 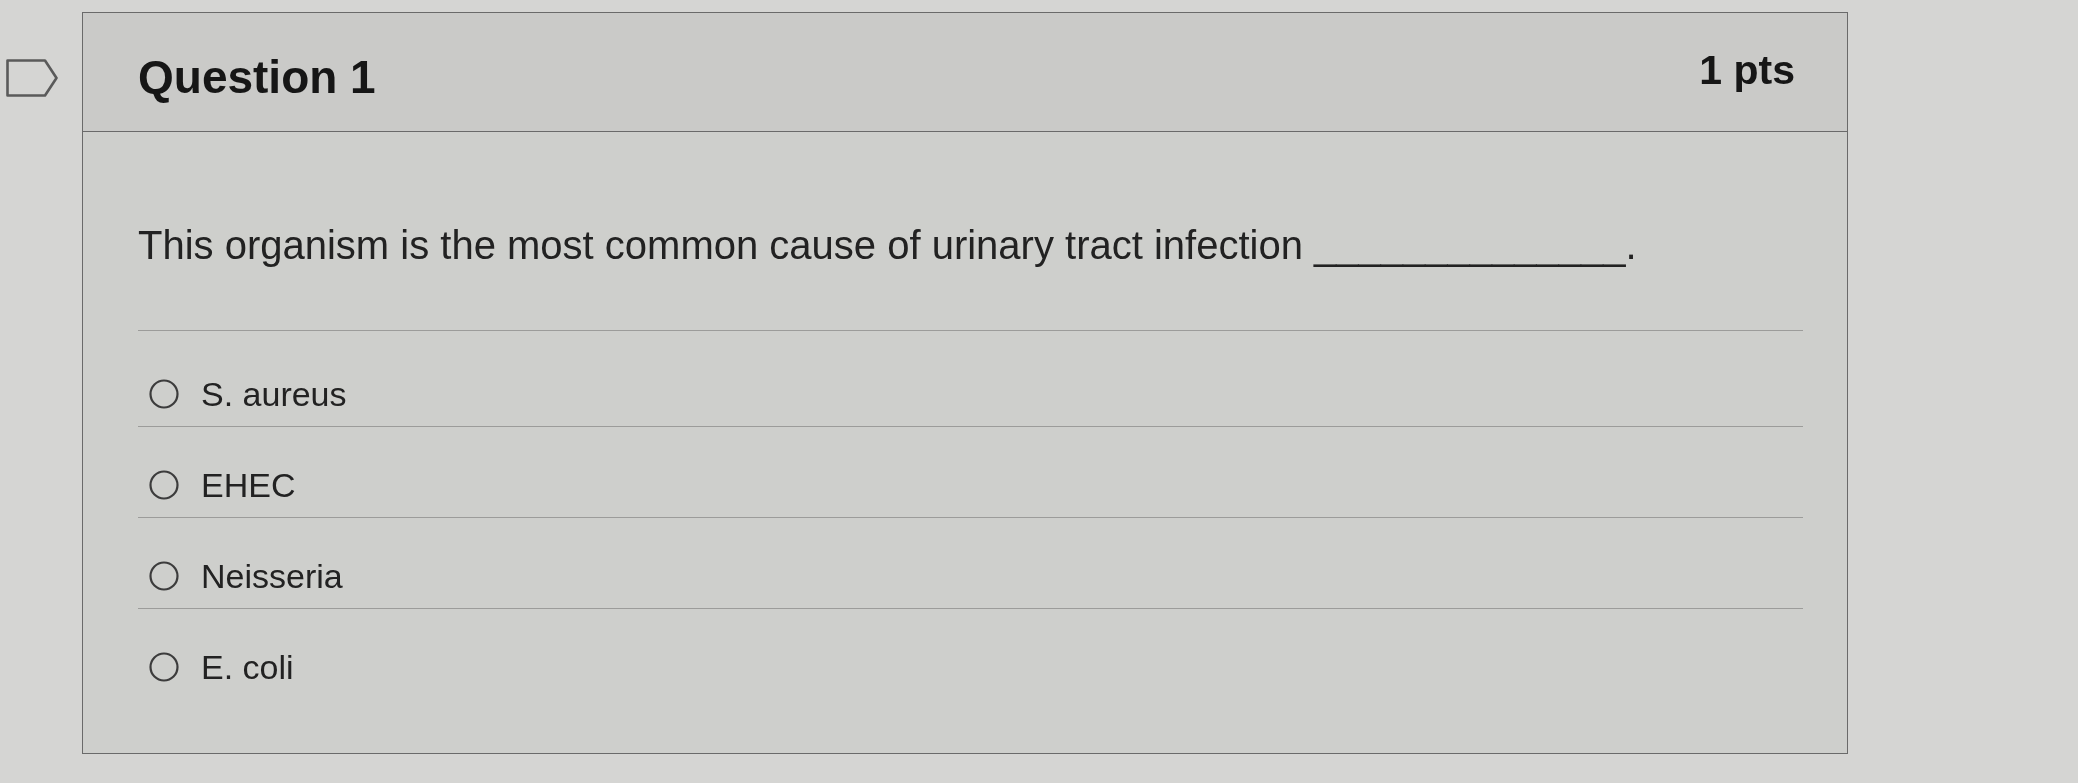 I want to click on flag-icon, so click(x=32, y=78).